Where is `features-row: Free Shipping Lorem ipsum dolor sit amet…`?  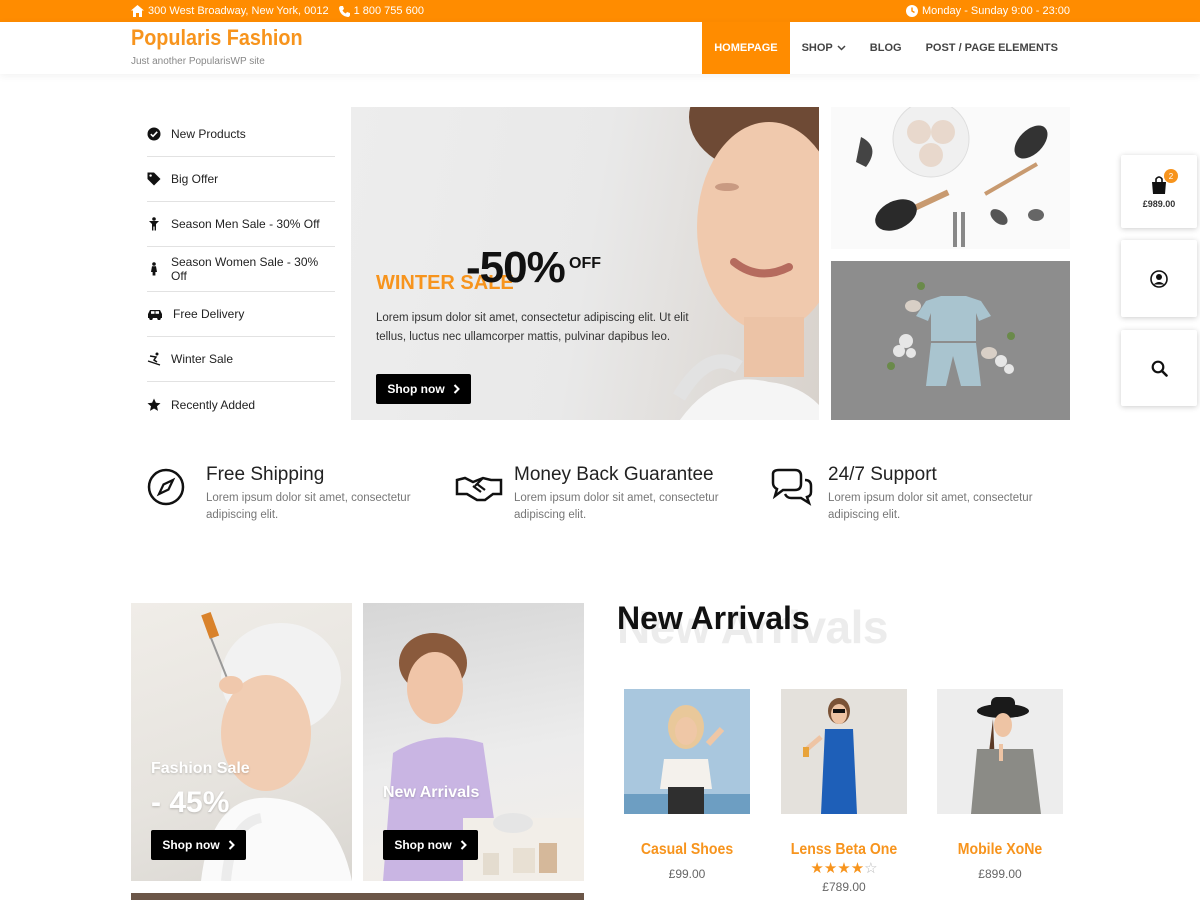 features-row: Free Shipping Lorem ipsum dolor sit amet… is located at coordinates (612, 497).